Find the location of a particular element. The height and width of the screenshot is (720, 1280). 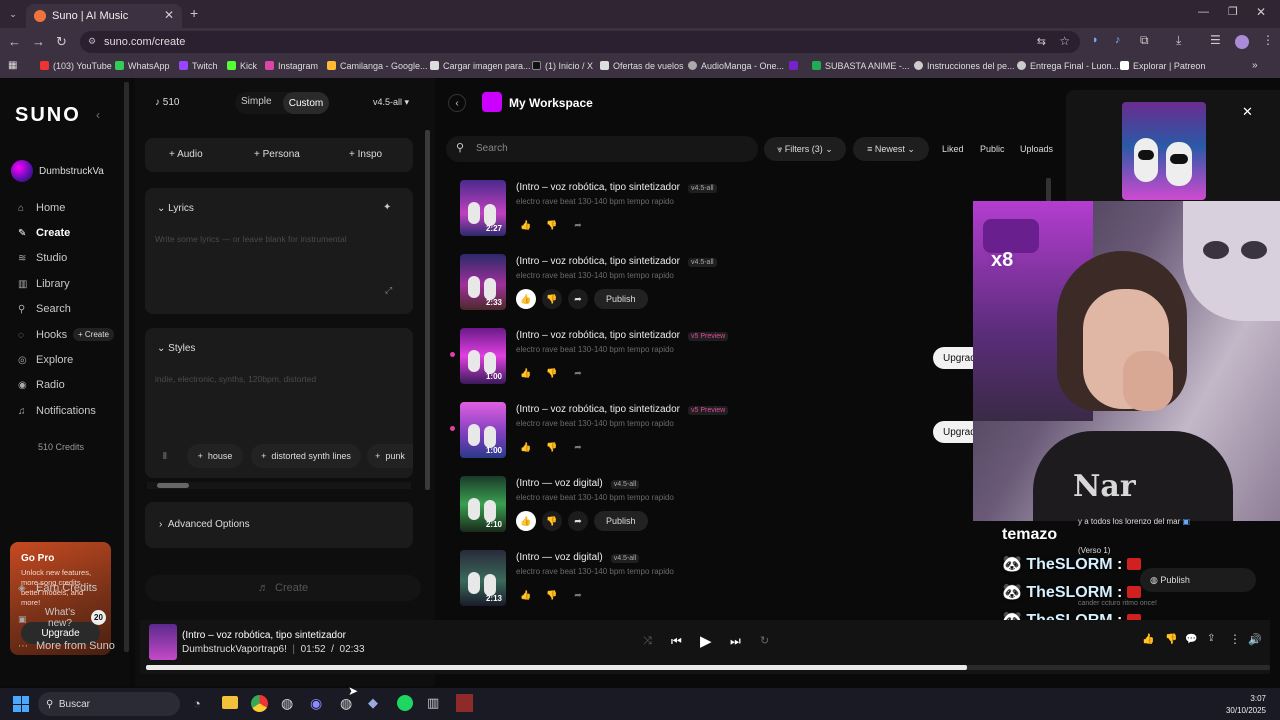

clock-date: 30/10/2025 is located at coordinates (1243, 710).